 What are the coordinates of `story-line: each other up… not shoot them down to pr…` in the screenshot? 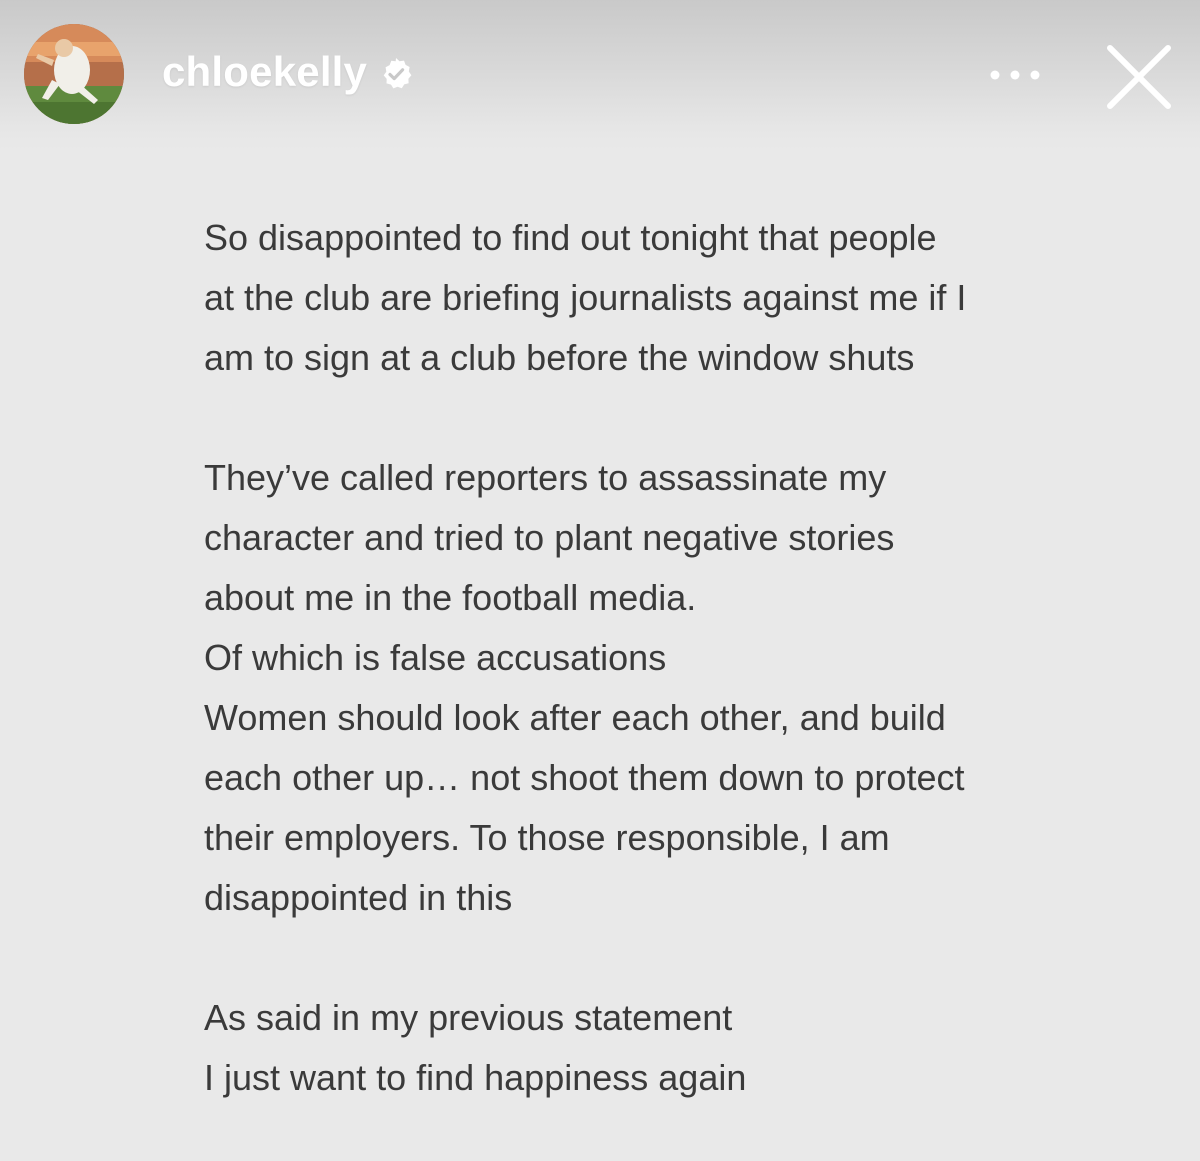 It's located at (584, 777).